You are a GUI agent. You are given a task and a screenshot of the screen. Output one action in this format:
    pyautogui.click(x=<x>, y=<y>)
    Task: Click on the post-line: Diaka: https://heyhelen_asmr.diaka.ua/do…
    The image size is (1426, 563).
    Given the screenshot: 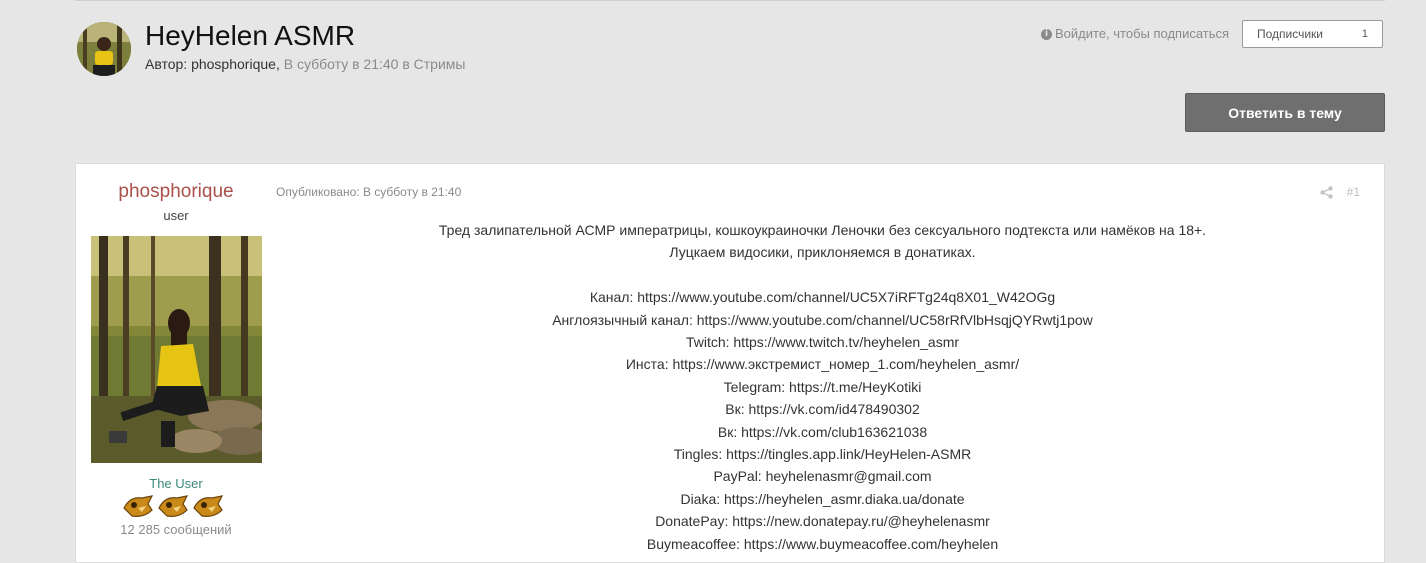 What is the action you would take?
    pyautogui.click(x=822, y=498)
    